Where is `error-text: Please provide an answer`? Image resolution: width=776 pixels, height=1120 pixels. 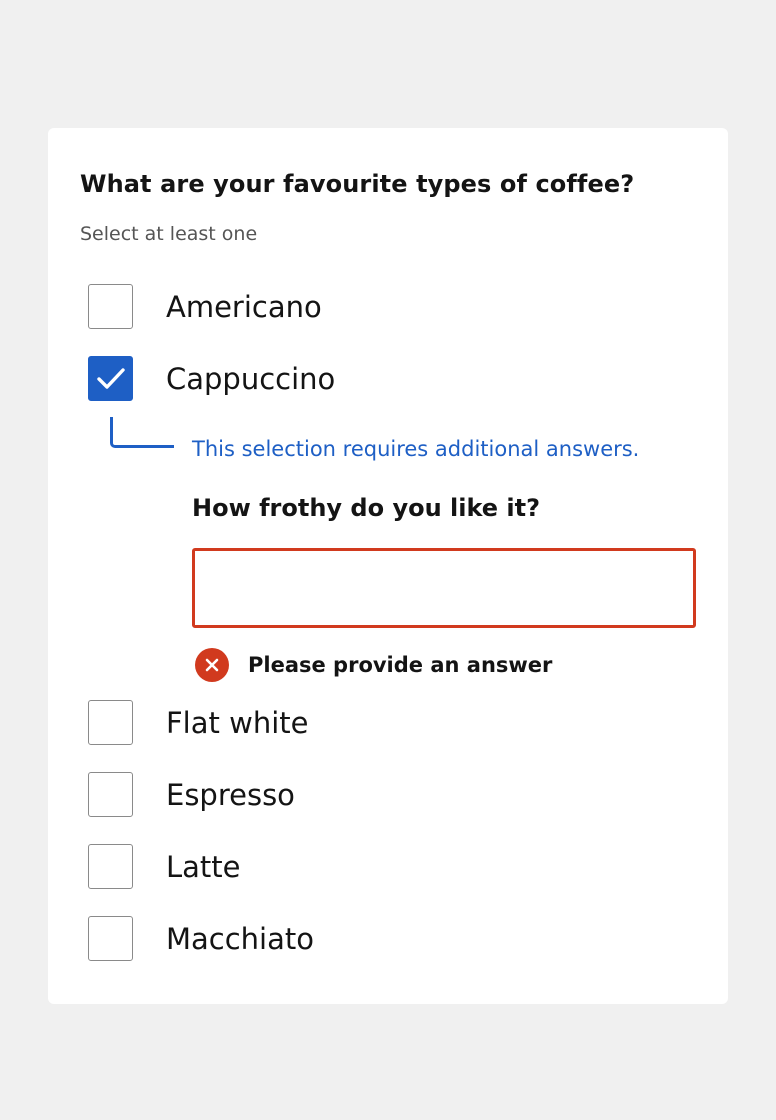
error-text: Please provide an answer is located at coordinates (400, 665).